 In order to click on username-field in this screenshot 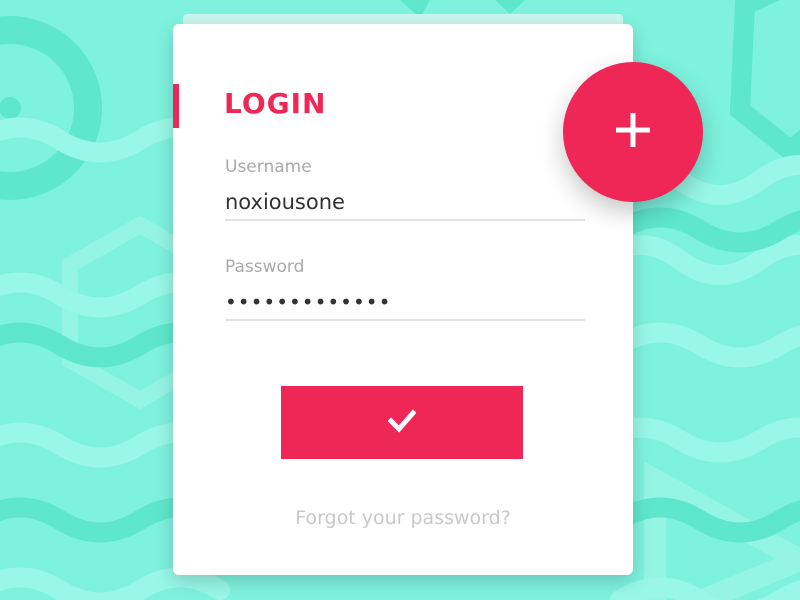, I will do `click(405, 203)`.